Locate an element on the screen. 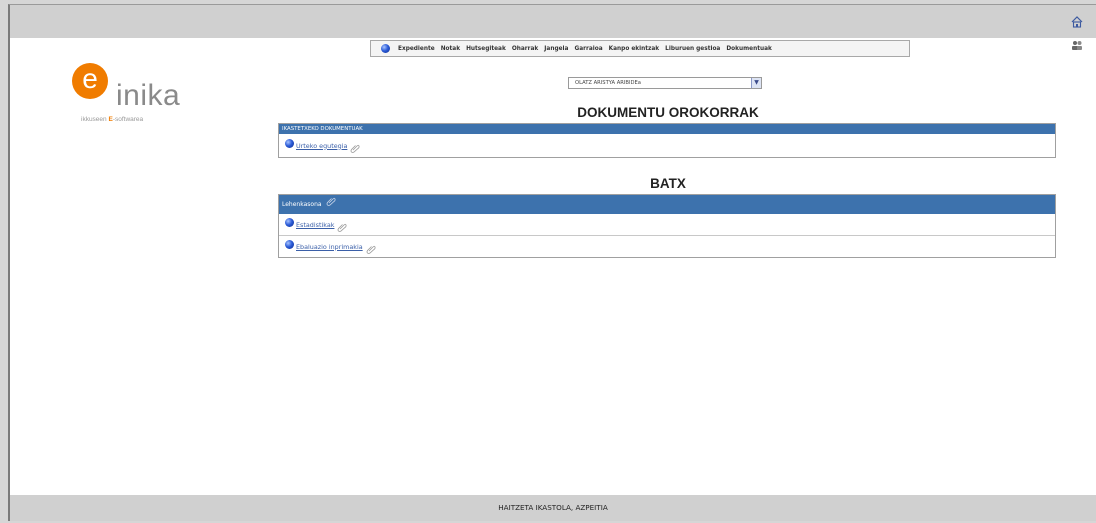 The height and width of the screenshot is (523, 1096). einika-logo: e inika ikkuseen E-softwarea is located at coordinates (132, 98).